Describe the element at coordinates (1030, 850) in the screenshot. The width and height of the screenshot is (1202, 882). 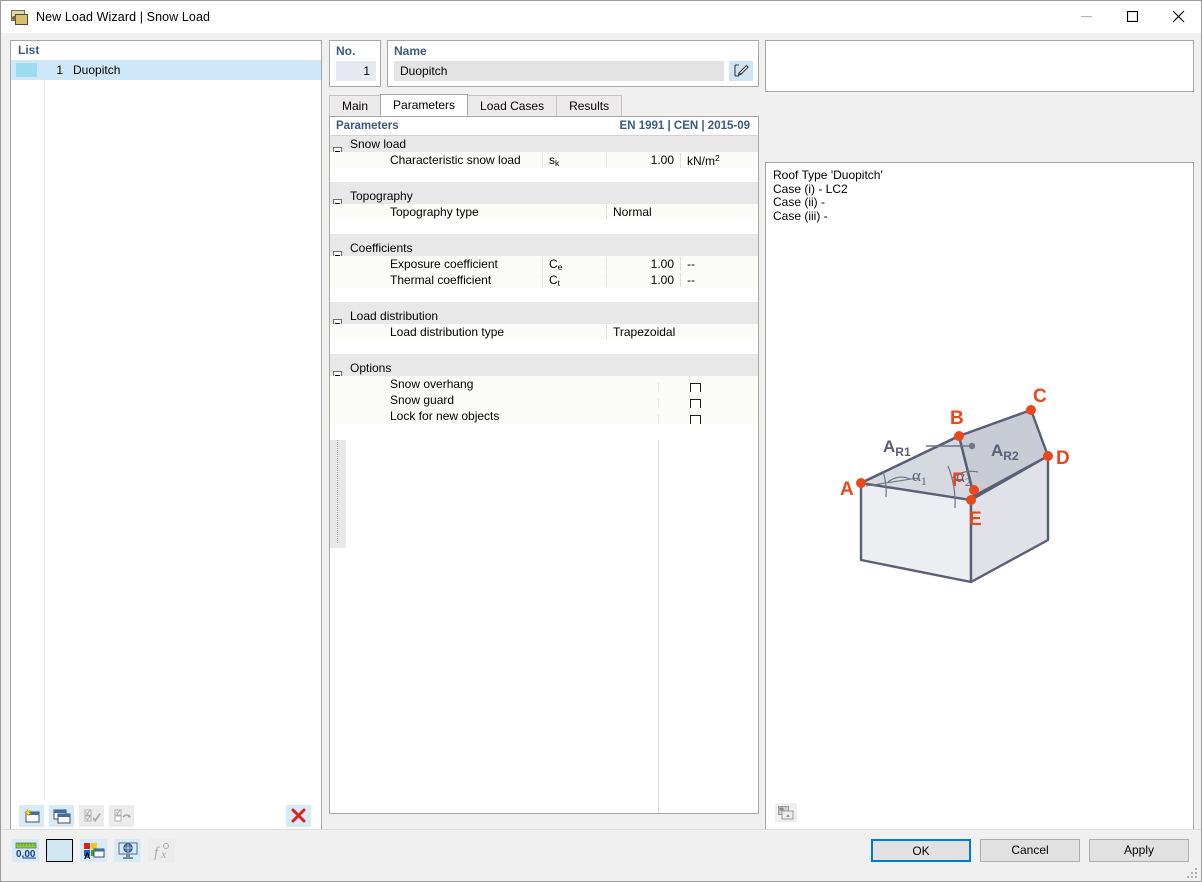
I see `cancel-button: Cancel` at that location.